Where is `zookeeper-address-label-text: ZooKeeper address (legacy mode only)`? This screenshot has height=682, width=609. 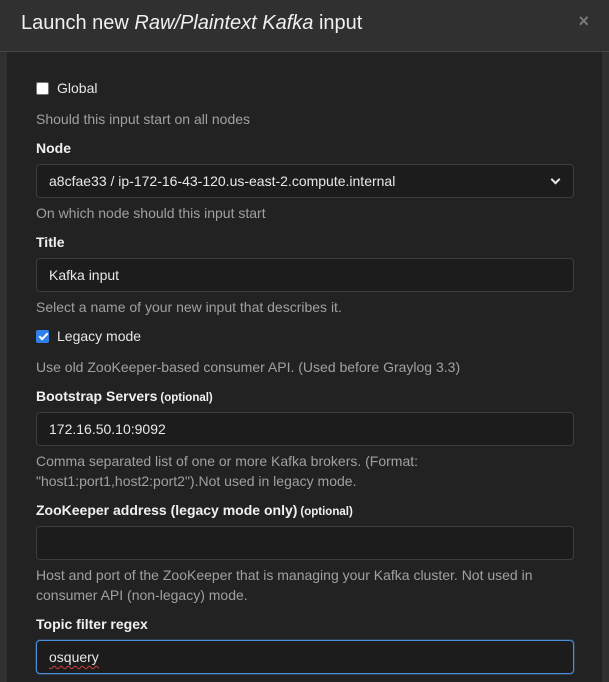 zookeeper-address-label-text: ZooKeeper address (legacy mode only) is located at coordinates (167, 510).